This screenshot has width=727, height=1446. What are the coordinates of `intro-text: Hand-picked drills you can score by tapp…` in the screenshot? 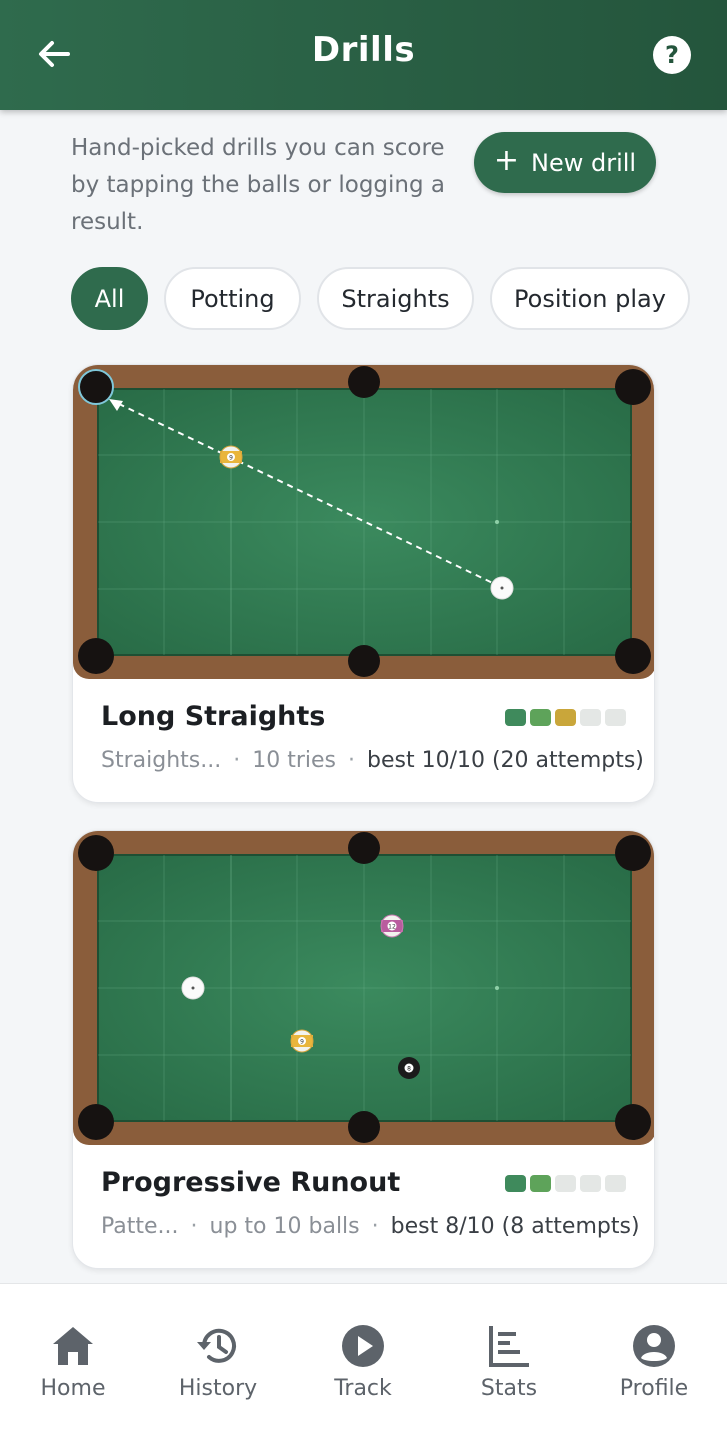 It's located at (258, 185).